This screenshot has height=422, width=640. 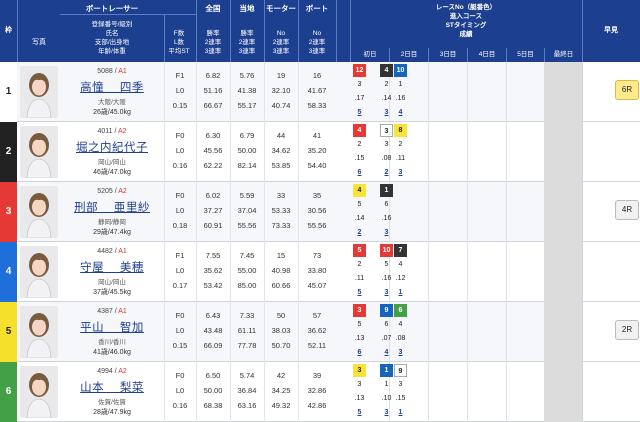 I want to click on race-no-box: 8, so click(x=400, y=130).